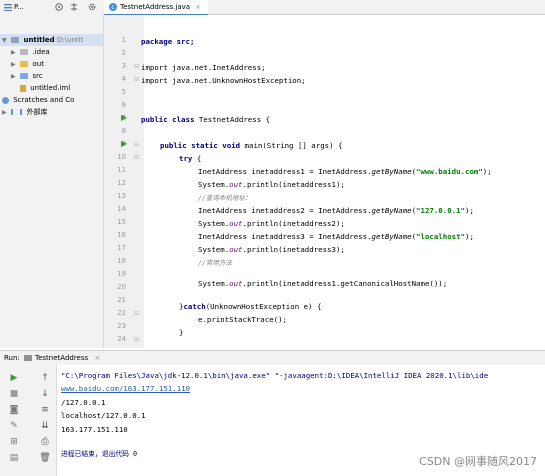 This screenshot has width=545, height=476. I want to click on run-toolbar: ▶ ↑ ■ ↓ ◙ ≡ ✎ ⇊ ⊞ ⎙ ▤ 🗑, so click(28, 420).